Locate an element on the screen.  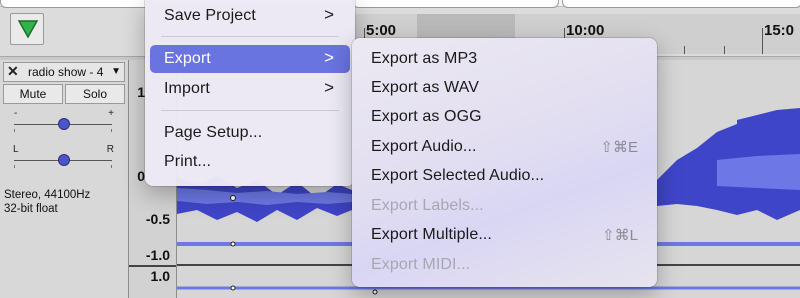
pan-left-label: L is located at coordinates (16, 149).